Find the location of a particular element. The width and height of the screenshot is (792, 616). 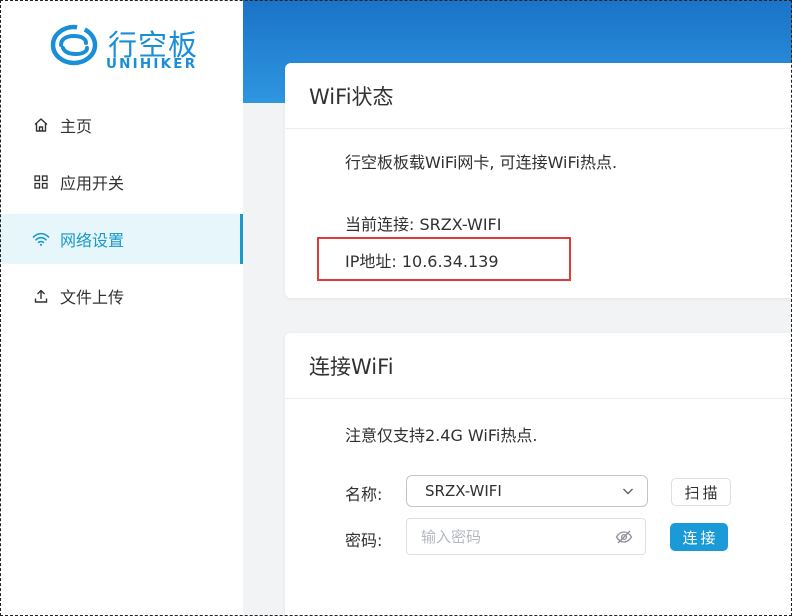

eye-off-icon is located at coordinates (624, 537).